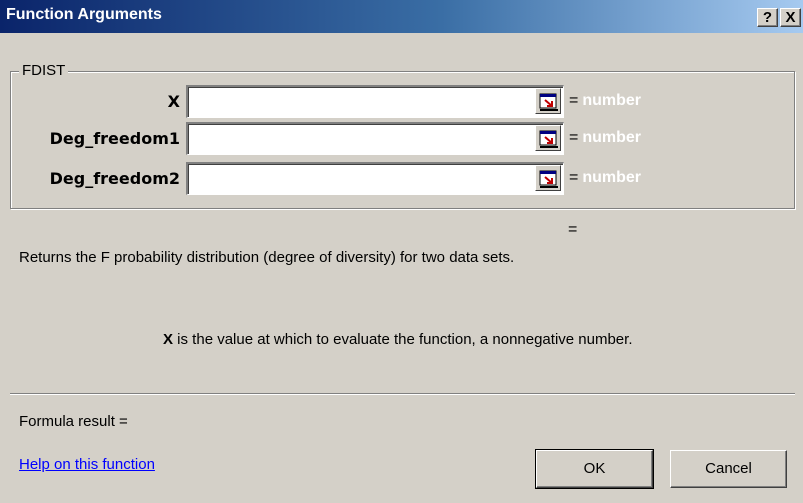 Image resolution: width=803 pixels, height=503 pixels. What do you see at coordinates (767, 17) in the screenshot?
I see `help-button: ?` at bounding box center [767, 17].